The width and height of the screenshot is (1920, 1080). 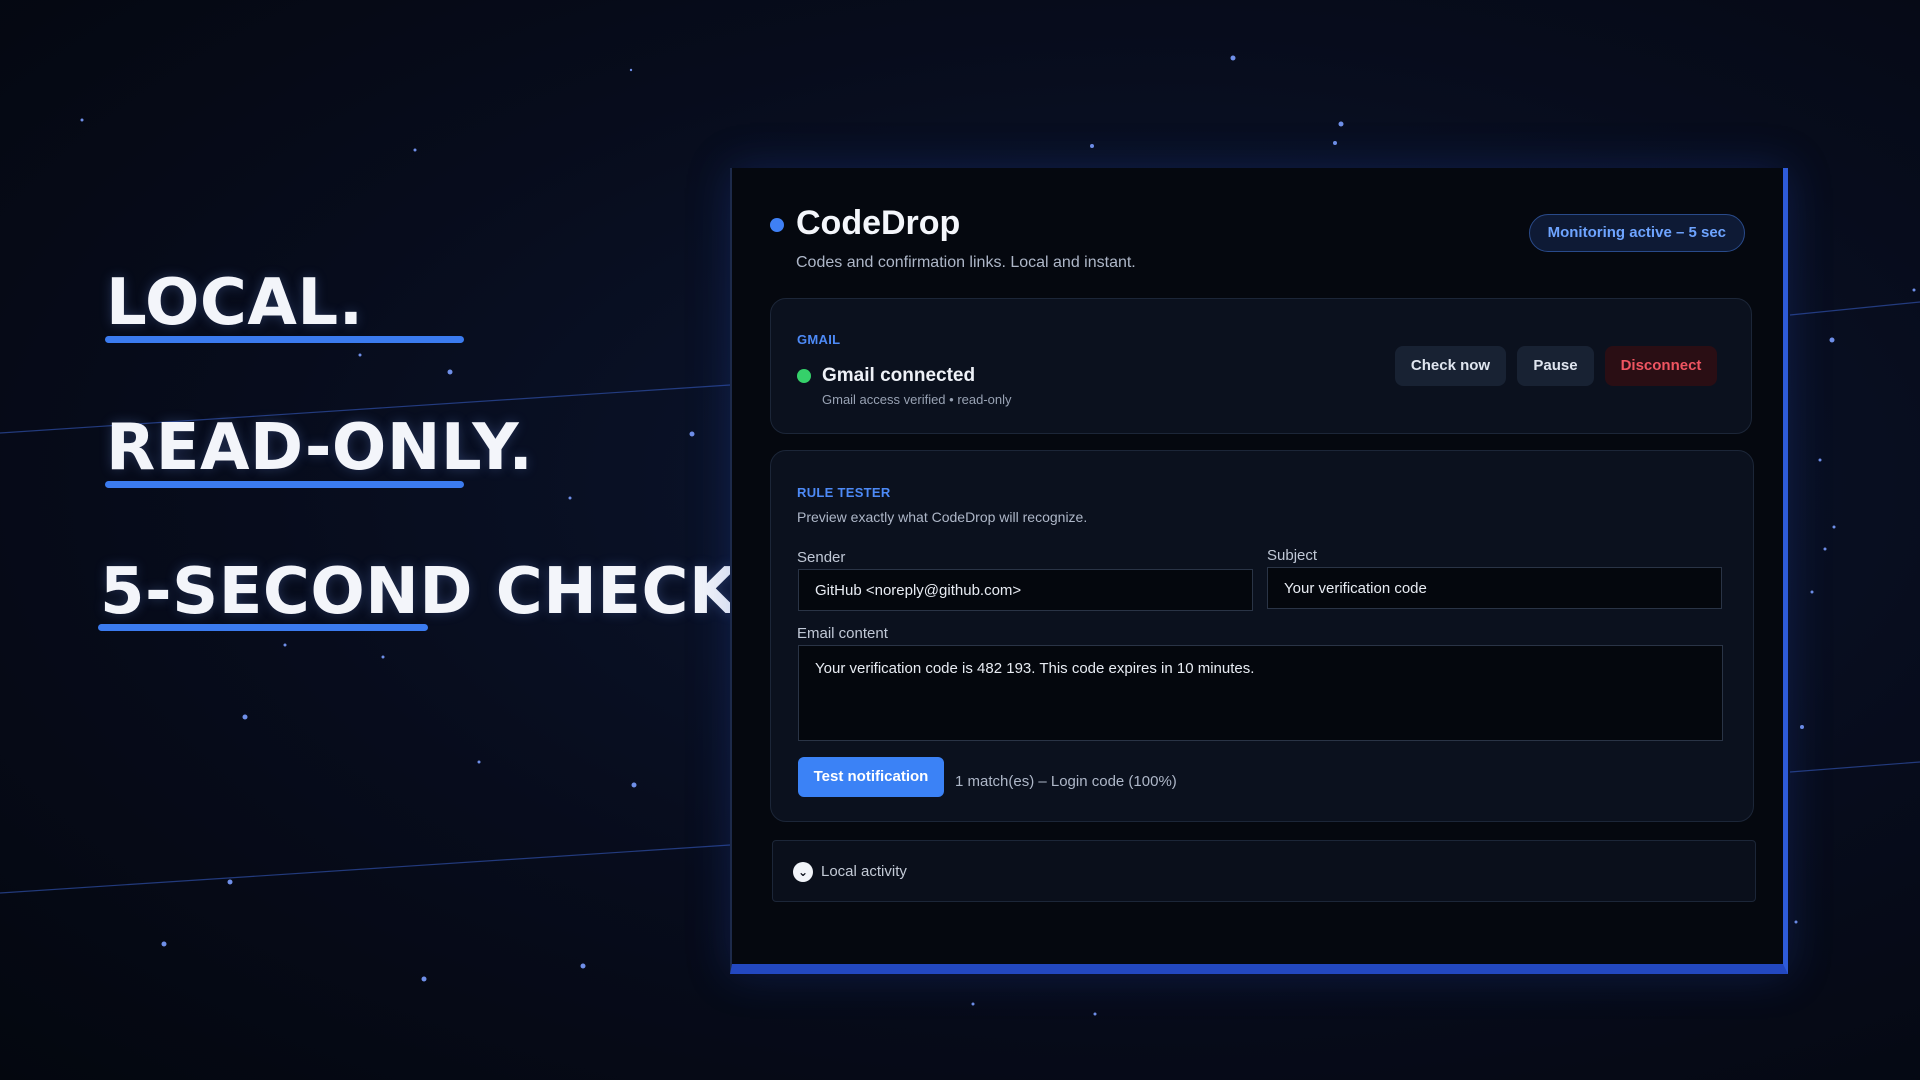 What do you see at coordinates (842, 633) in the screenshot?
I see `email-content-label: Email content` at bounding box center [842, 633].